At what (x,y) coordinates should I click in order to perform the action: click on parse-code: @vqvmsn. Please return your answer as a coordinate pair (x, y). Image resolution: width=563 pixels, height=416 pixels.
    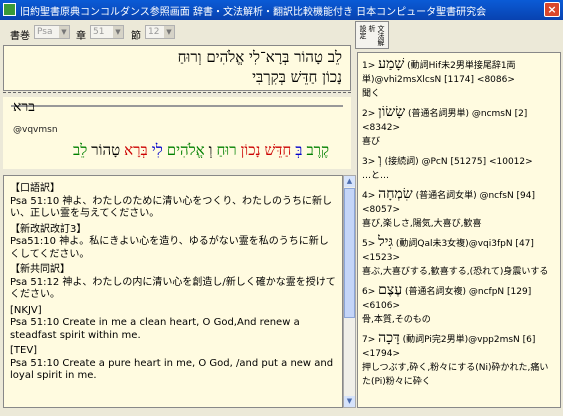
    Looking at the image, I should click on (35, 130).